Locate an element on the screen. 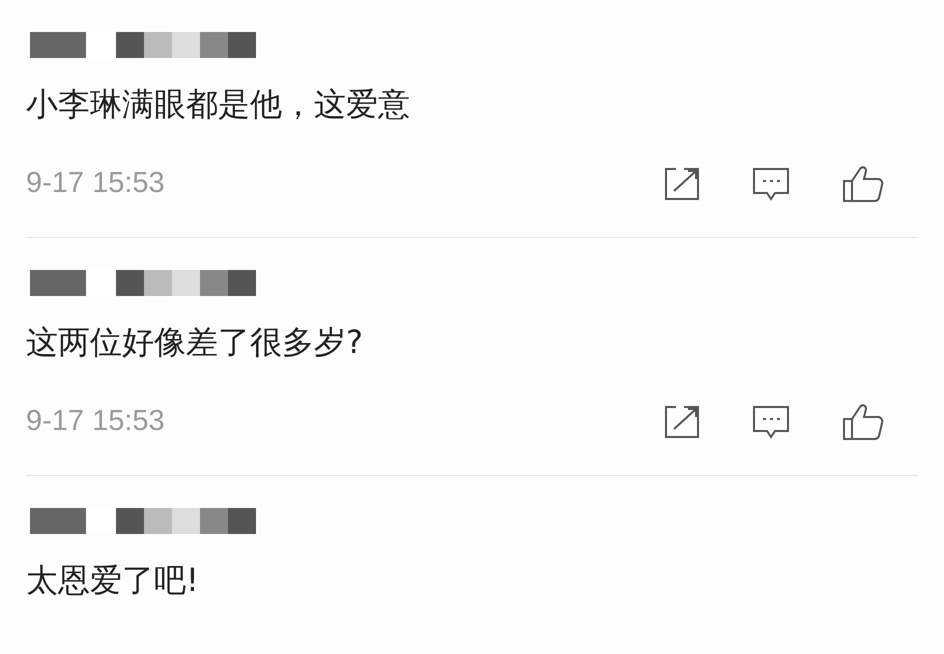 The image size is (944, 654). comment-text: 太恩爱了吧! is located at coordinates (113, 580).